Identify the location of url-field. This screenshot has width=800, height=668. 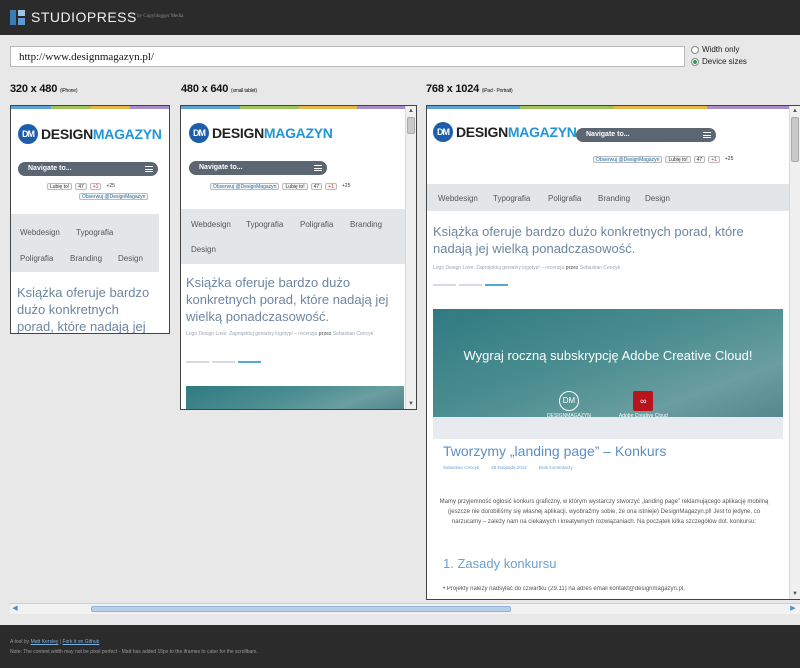
(347, 56).